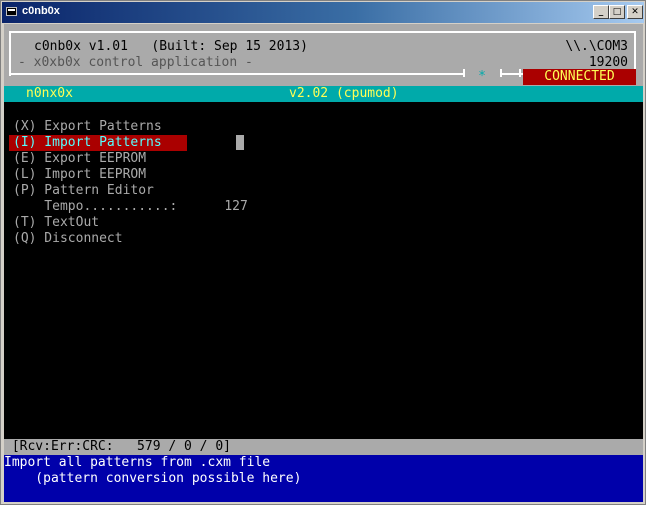  Describe the element at coordinates (79, 159) in the screenshot. I see `menu-item-export-eeprom: (E) Export EEPROM` at that location.